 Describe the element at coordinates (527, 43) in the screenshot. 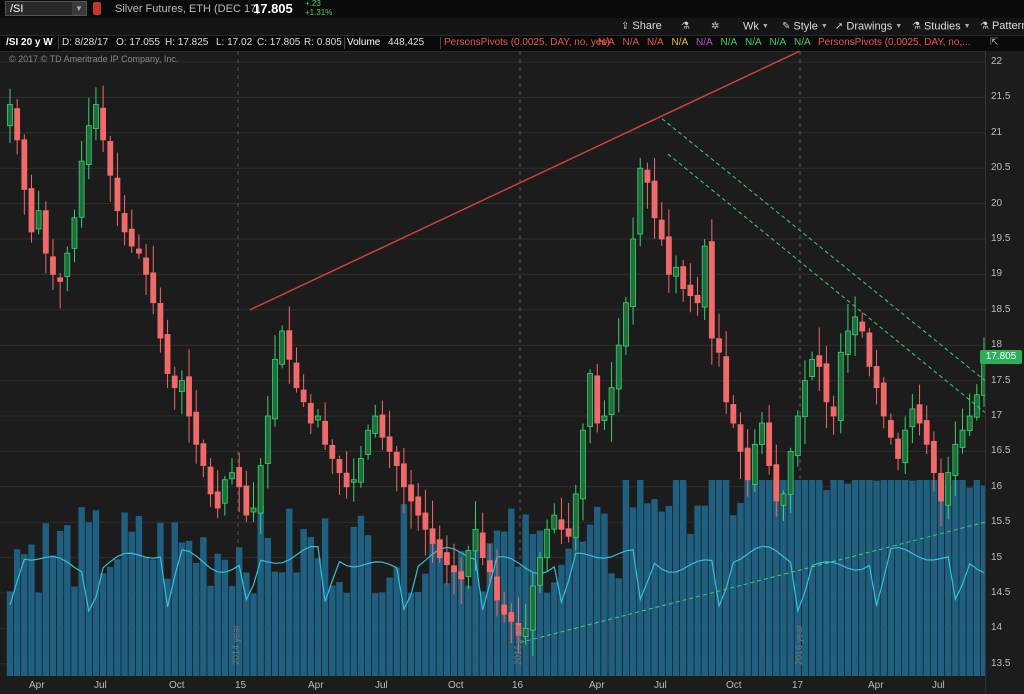

I see `study-persons-pivots-1: PersonsPivots (0.0025, DAY, no, yes)` at that location.